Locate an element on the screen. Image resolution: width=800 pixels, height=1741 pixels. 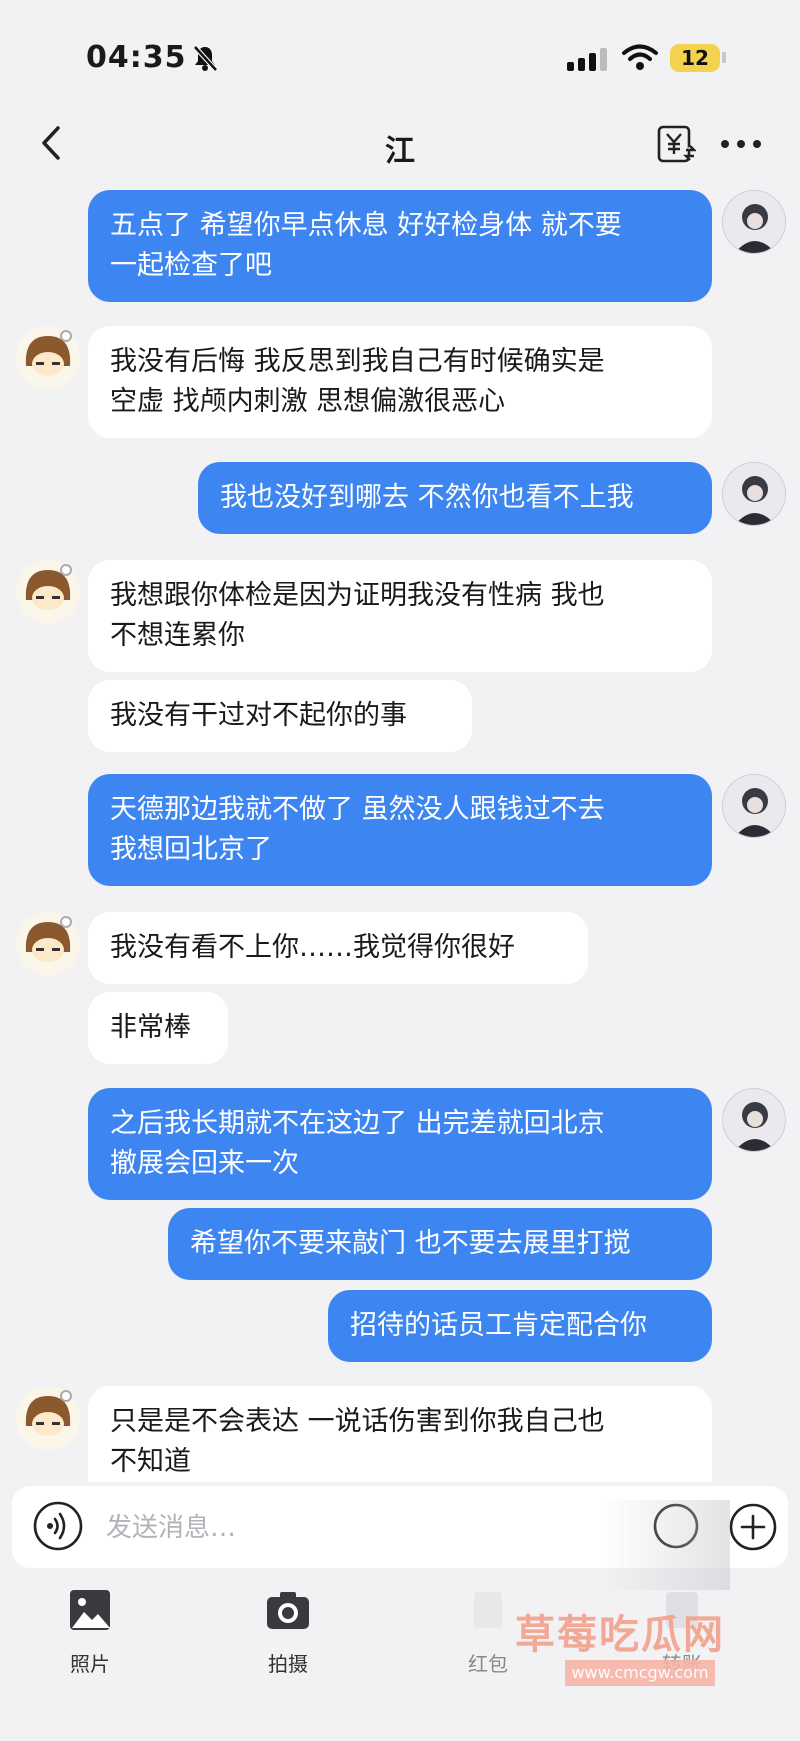
message-bubble-sent: 之后我长期就不在这边了 出完差就回北京 撤展会回来一次 is located at coordinates (400, 1144).